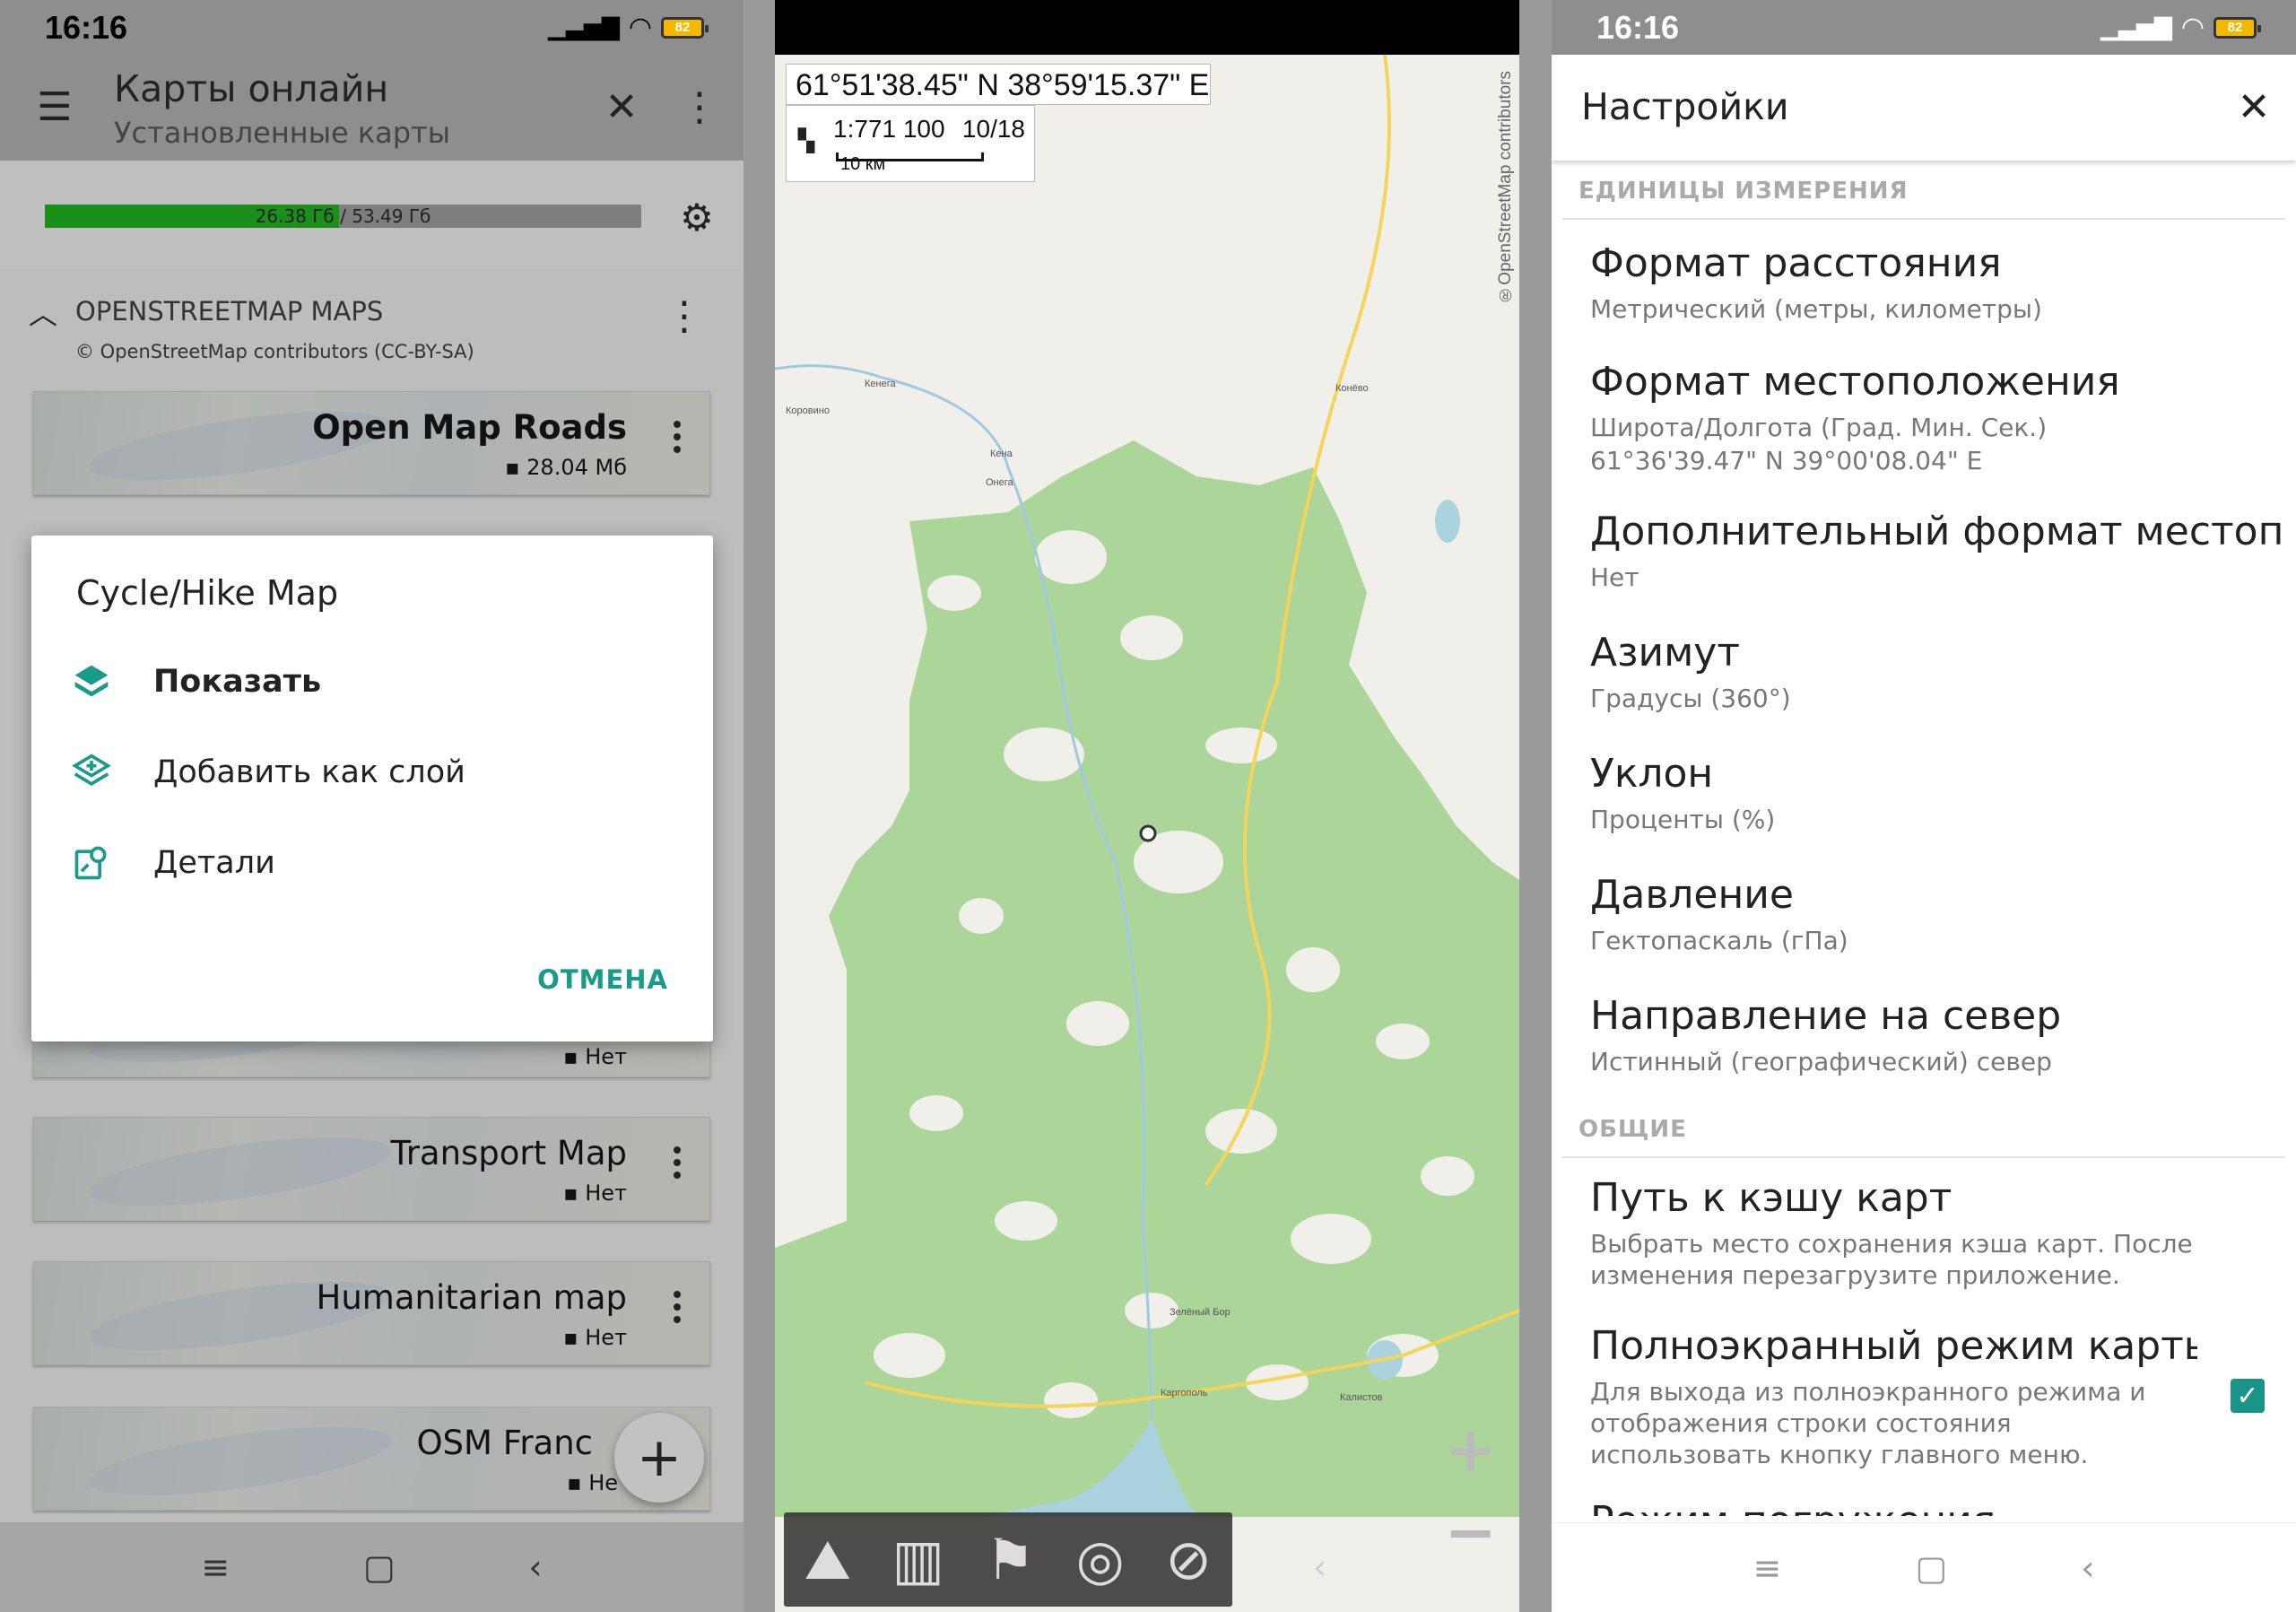  I want to click on gear-icon: ⚙, so click(696, 218).